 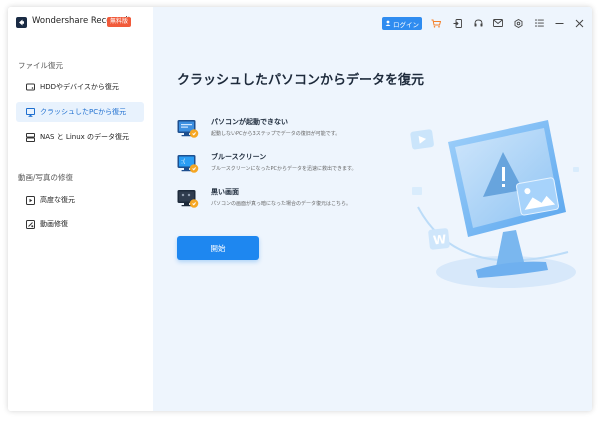 I want to click on menu-icon, so click(x=539, y=23).